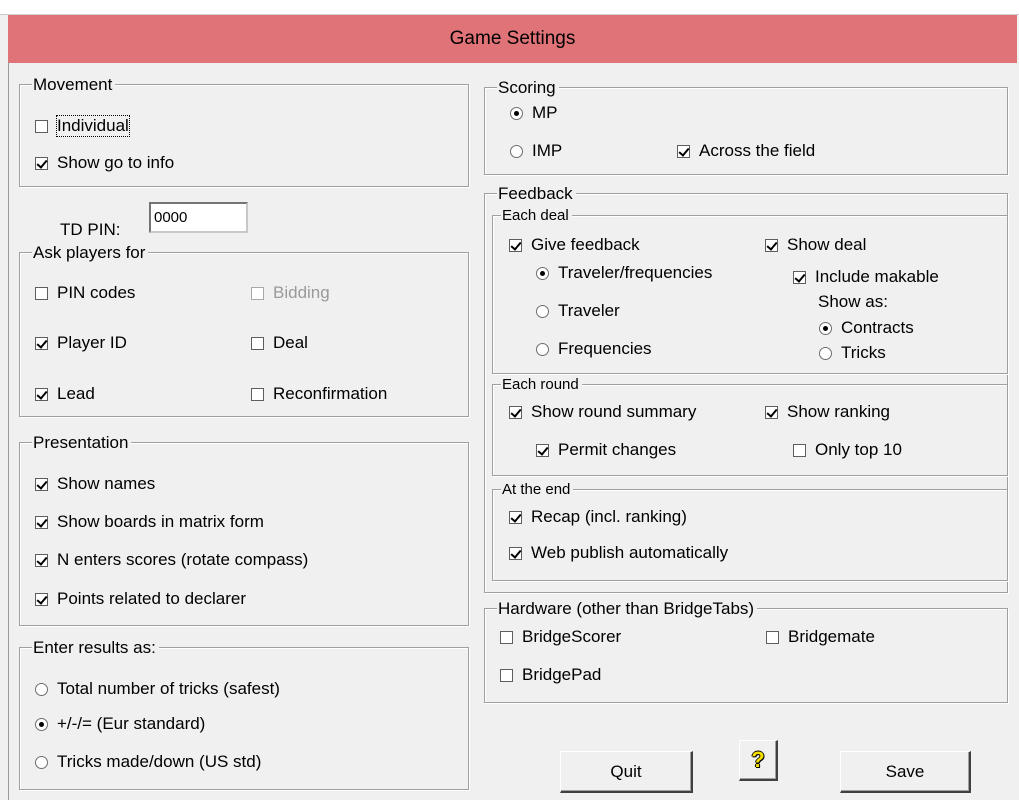 This screenshot has width=1019, height=800. What do you see at coordinates (41, 724) in the screenshot?
I see `plus-minus-radio-dot` at bounding box center [41, 724].